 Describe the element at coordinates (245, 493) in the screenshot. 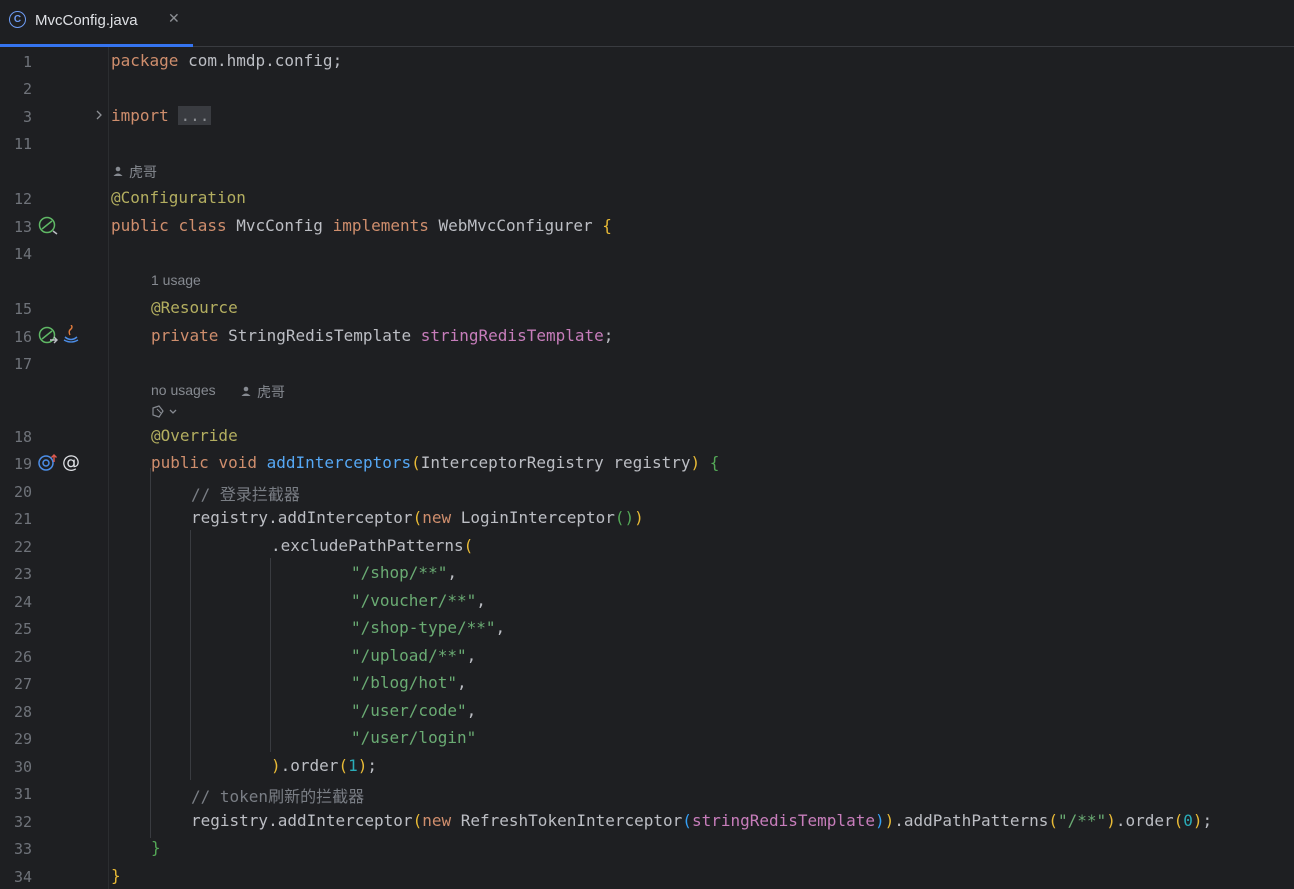

I see `code-line-20: // 登录拦截器` at that location.